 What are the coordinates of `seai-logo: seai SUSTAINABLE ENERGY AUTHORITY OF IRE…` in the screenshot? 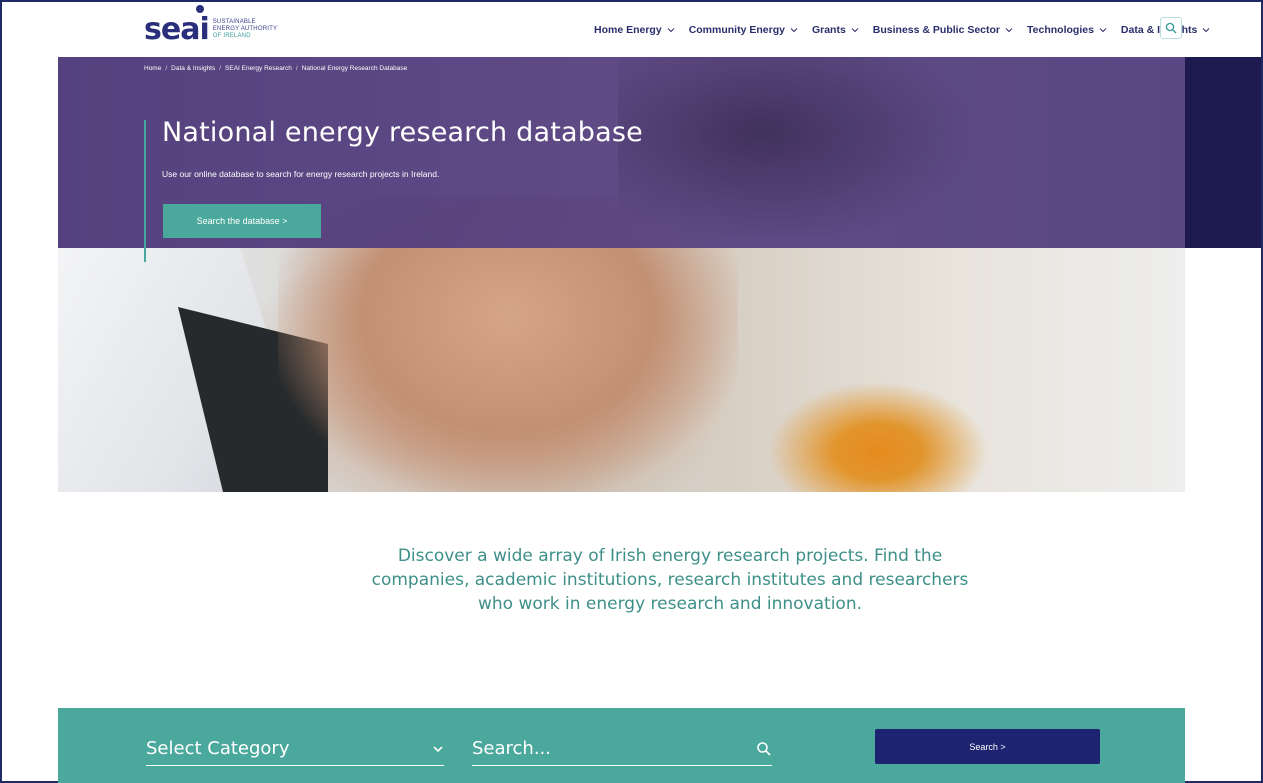 It's located at (210, 27).